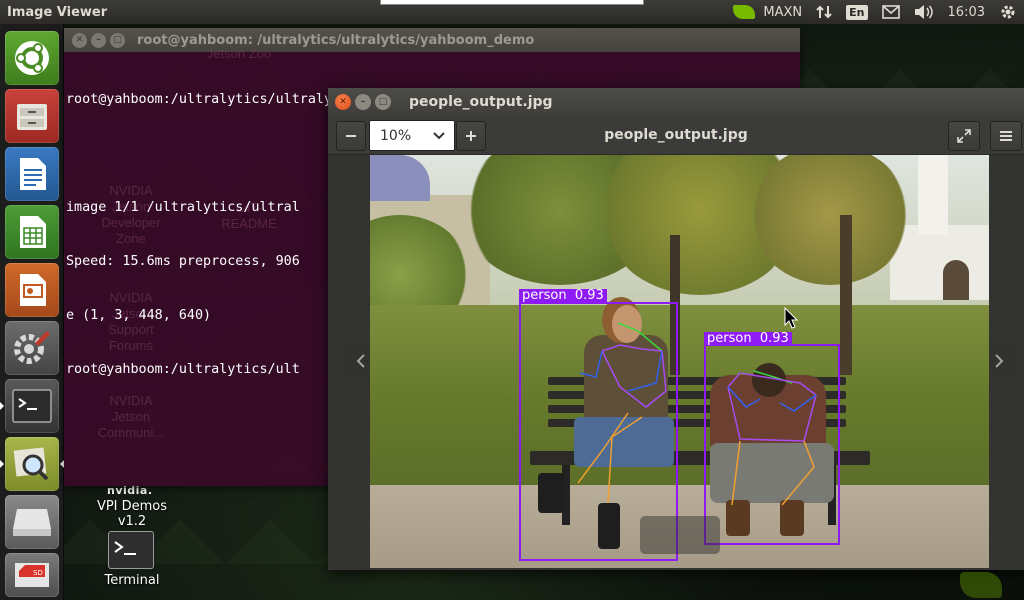 The width and height of the screenshot is (1024, 600). I want to click on launcher-calc, so click(32, 232).